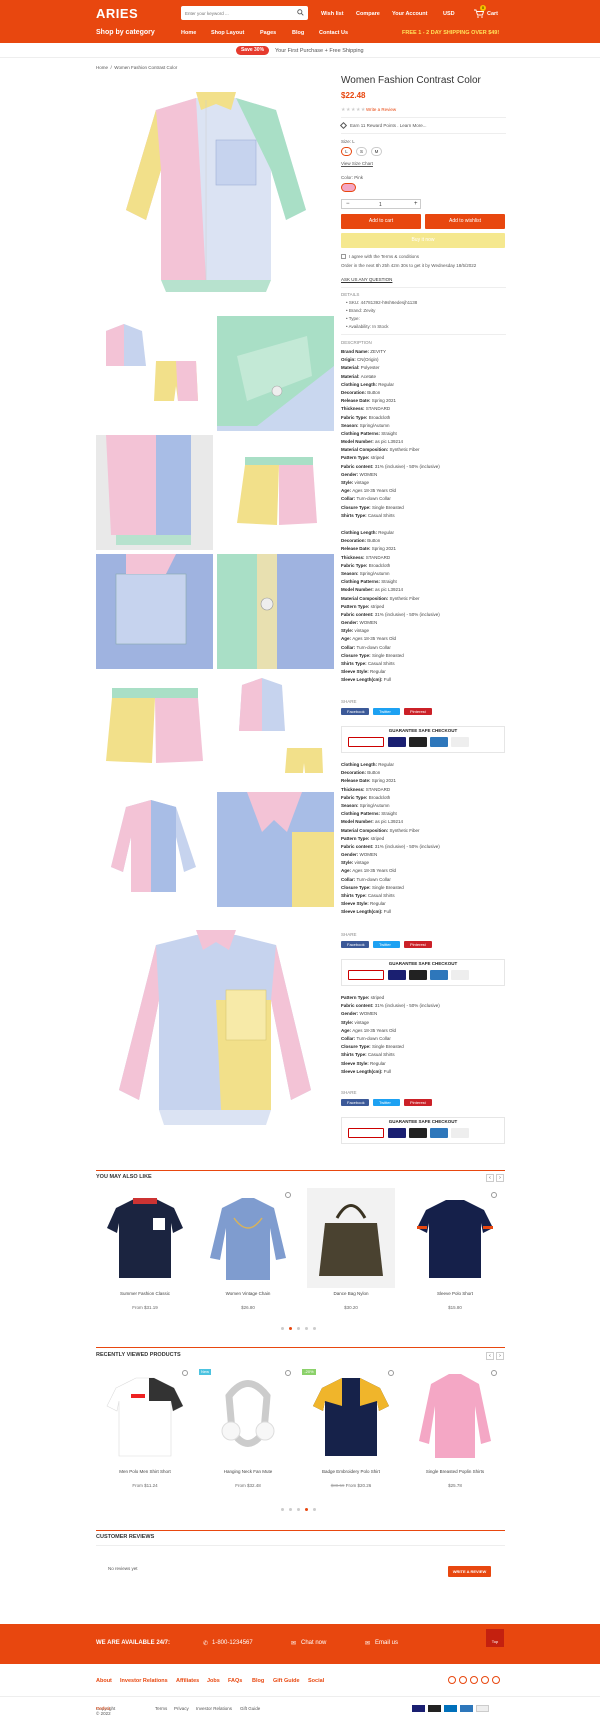  Describe the element at coordinates (125, 32) in the screenshot. I see `category-menu: Shop by category` at that location.